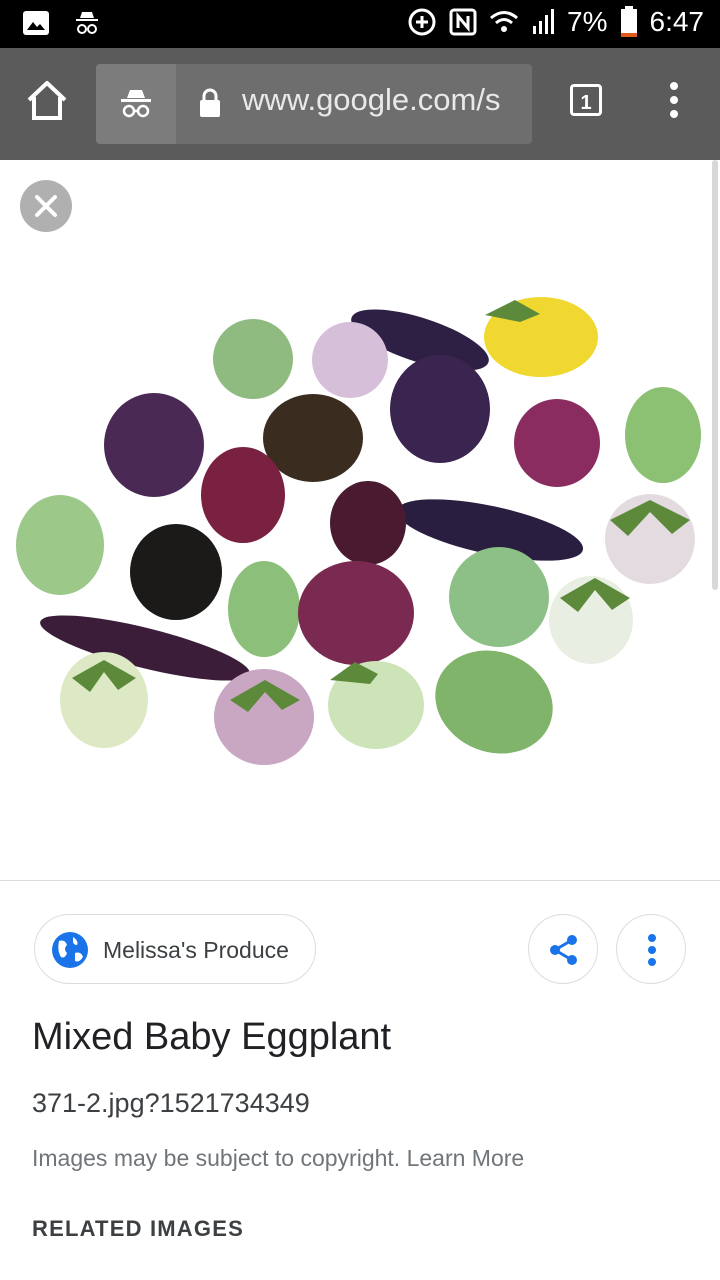  Describe the element at coordinates (211, 1037) in the screenshot. I see `image-title: Mixed Baby Eggplant` at that location.